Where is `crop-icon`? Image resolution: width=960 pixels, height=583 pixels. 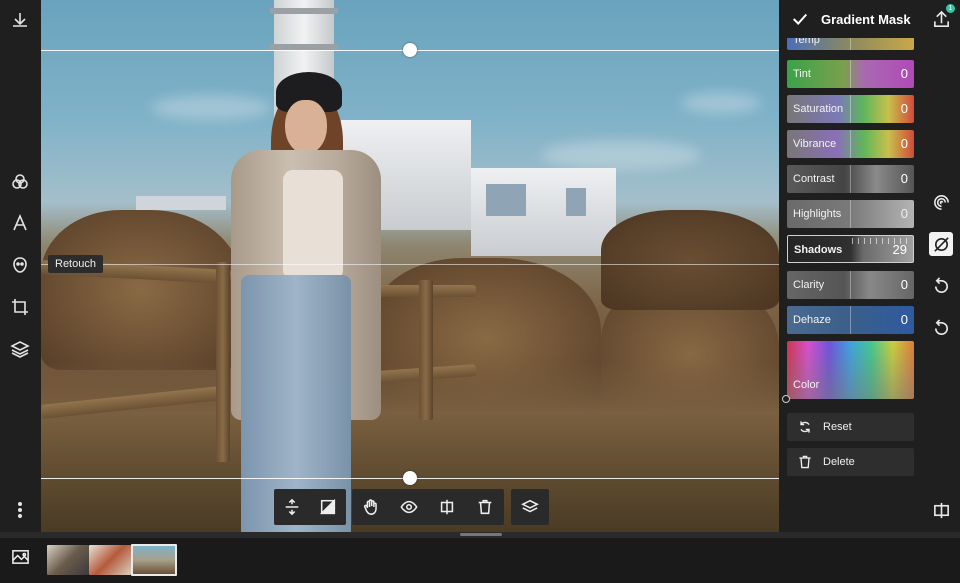
crop-icon is located at coordinates (20, 307).